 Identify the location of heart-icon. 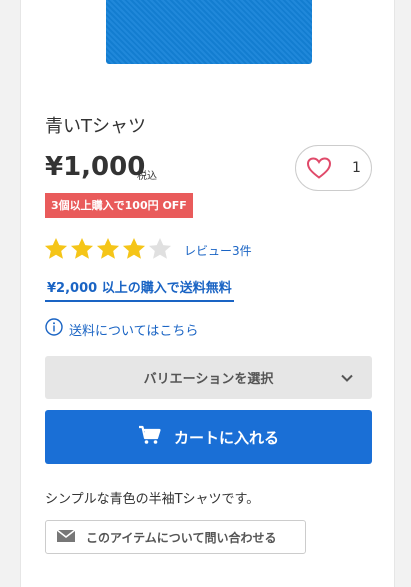
(319, 168).